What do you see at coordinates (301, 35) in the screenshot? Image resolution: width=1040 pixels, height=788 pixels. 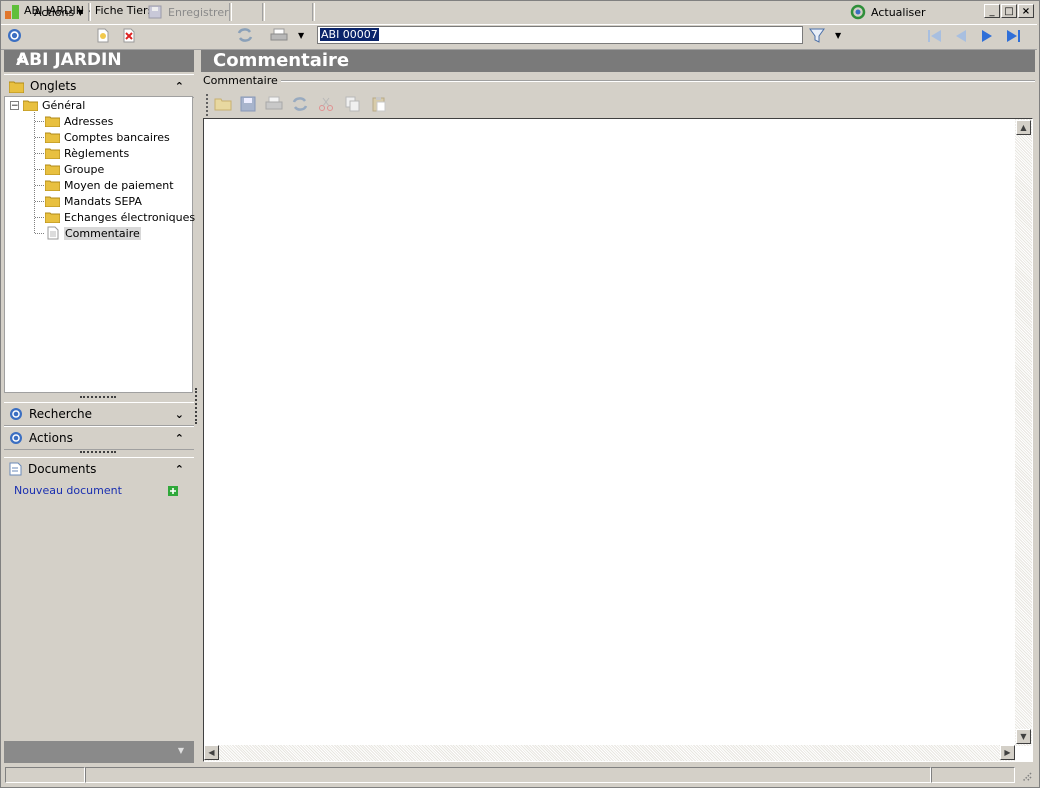 I see `print-dropdown-icon: ▼` at bounding box center [301, 35].